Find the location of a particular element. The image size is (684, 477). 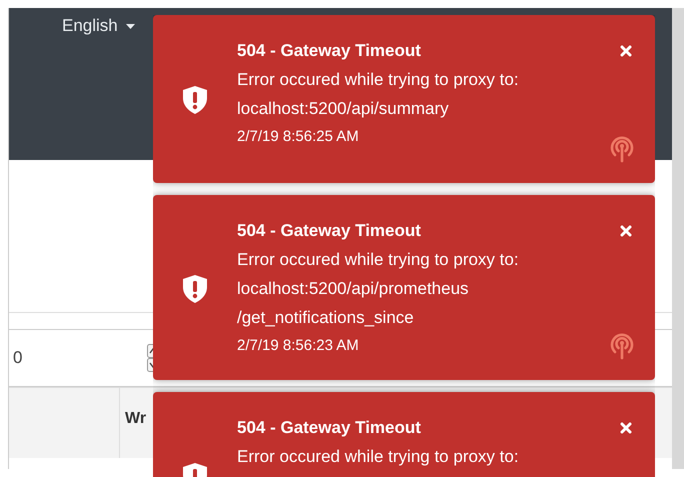

toast-url: localhost:5200/api/summary is located at coordinates (343, 109).